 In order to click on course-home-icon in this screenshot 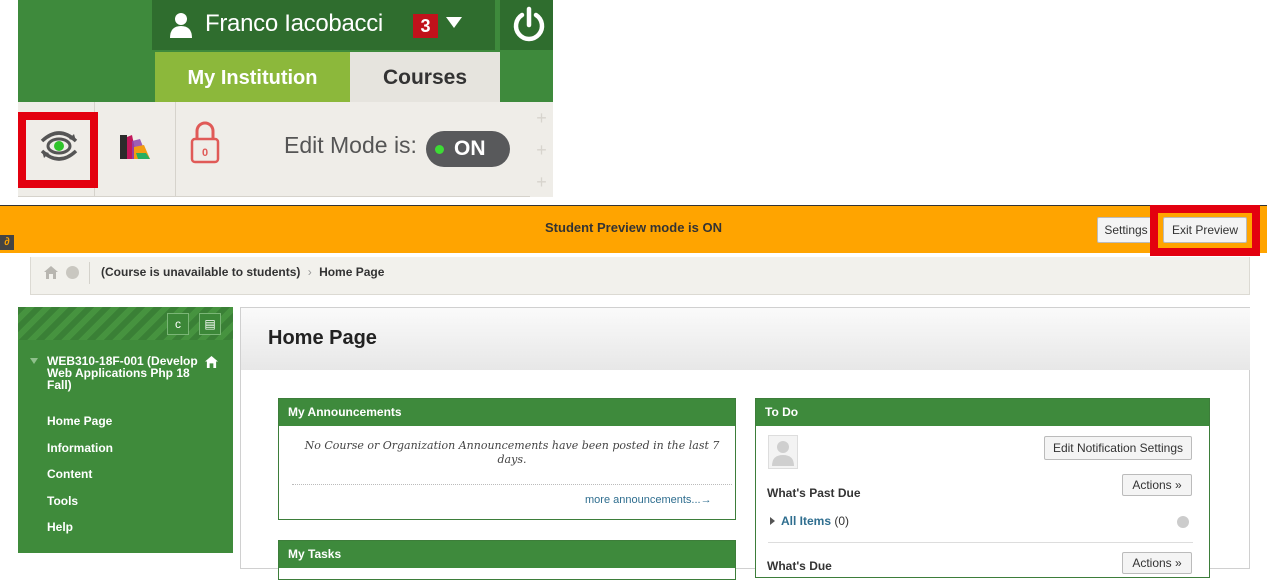, I will do `click(211, 362)`.